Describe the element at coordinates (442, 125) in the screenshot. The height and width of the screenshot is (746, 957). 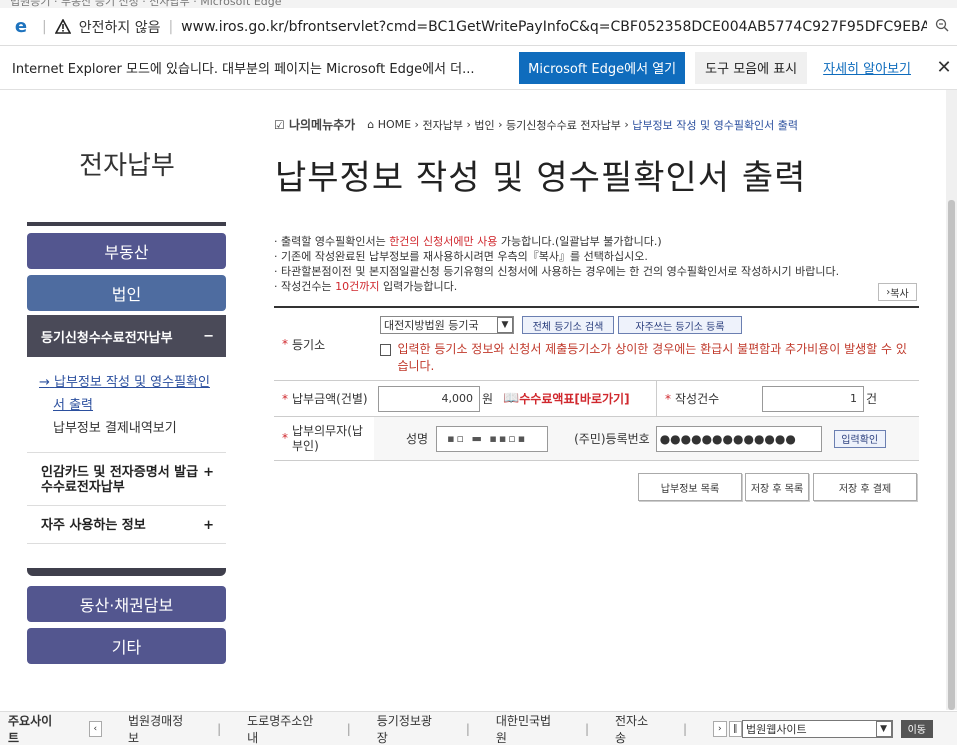
I see `crumb-epay: 전자납부` at that location.